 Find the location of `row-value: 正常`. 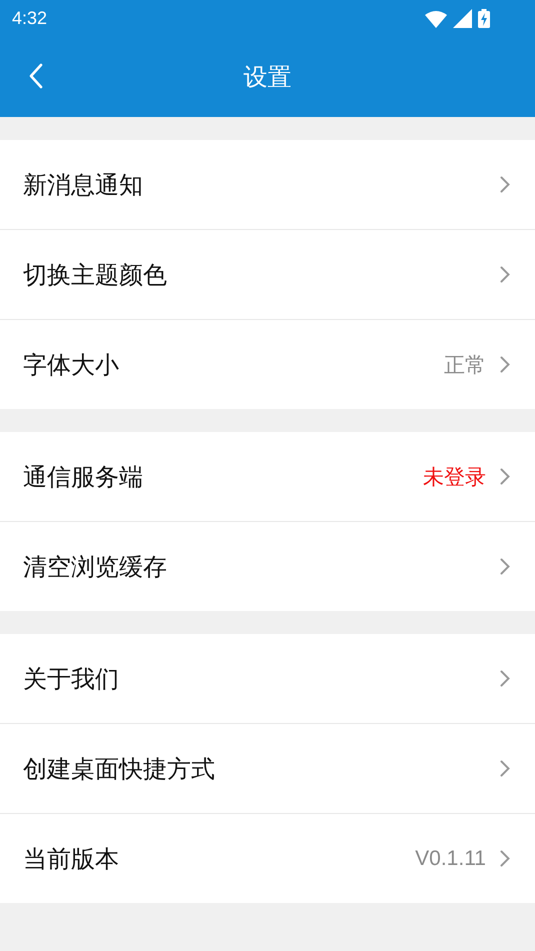

row-value: 正常 is located at coordinates (465, 365).